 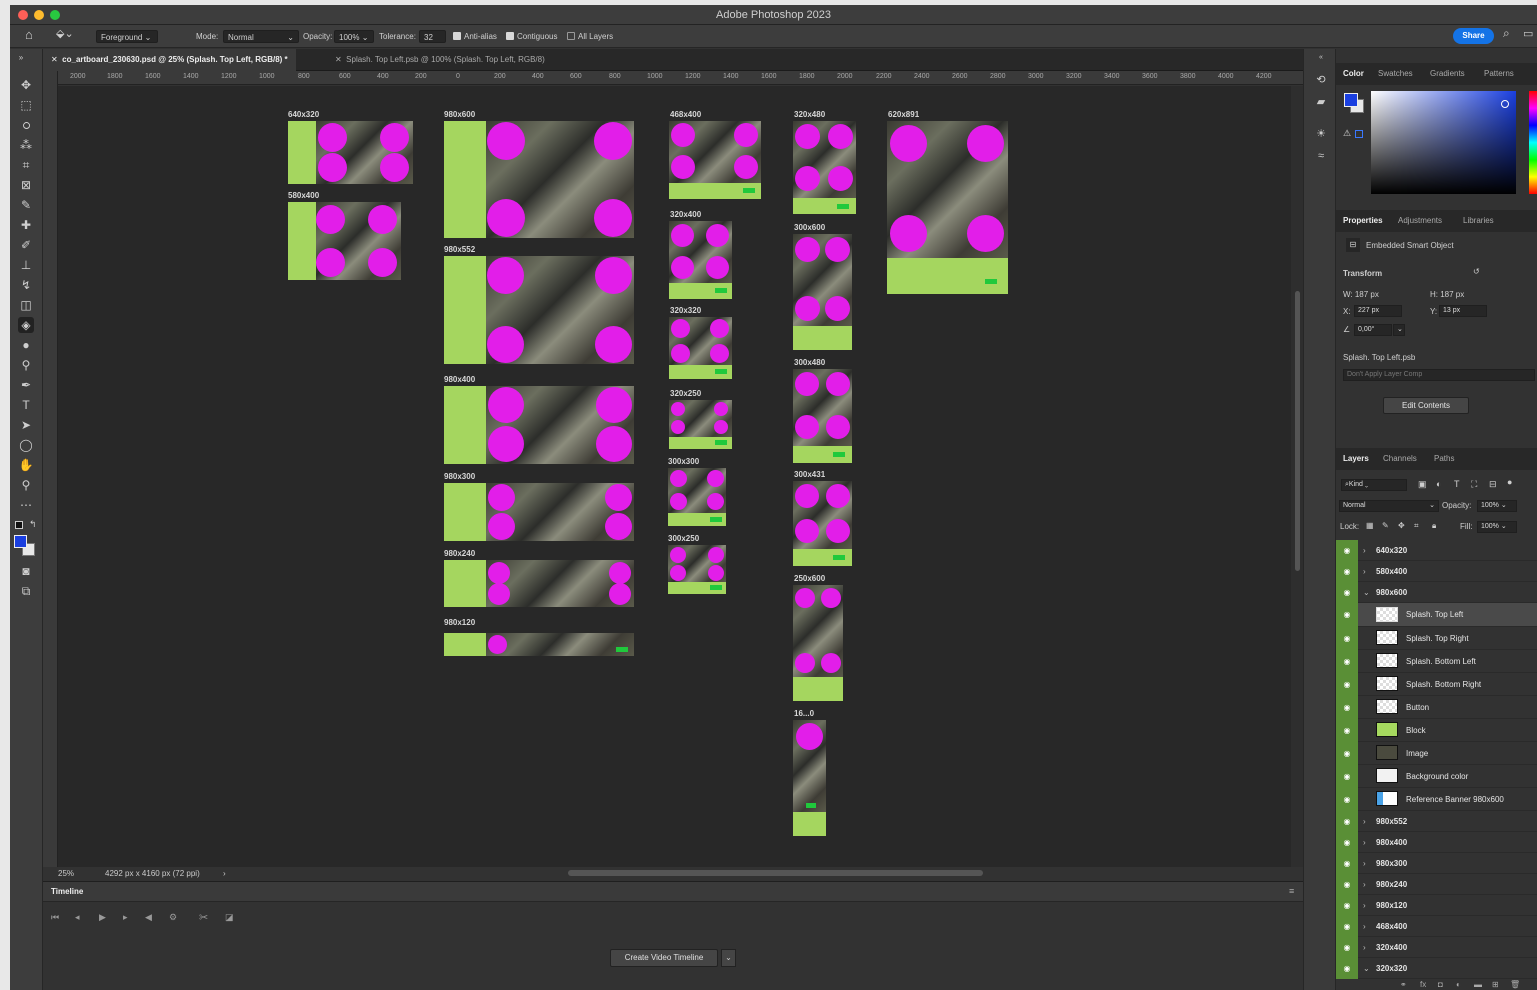 I want to click on tab-channels: Channels, so click(x=1400, y=459).